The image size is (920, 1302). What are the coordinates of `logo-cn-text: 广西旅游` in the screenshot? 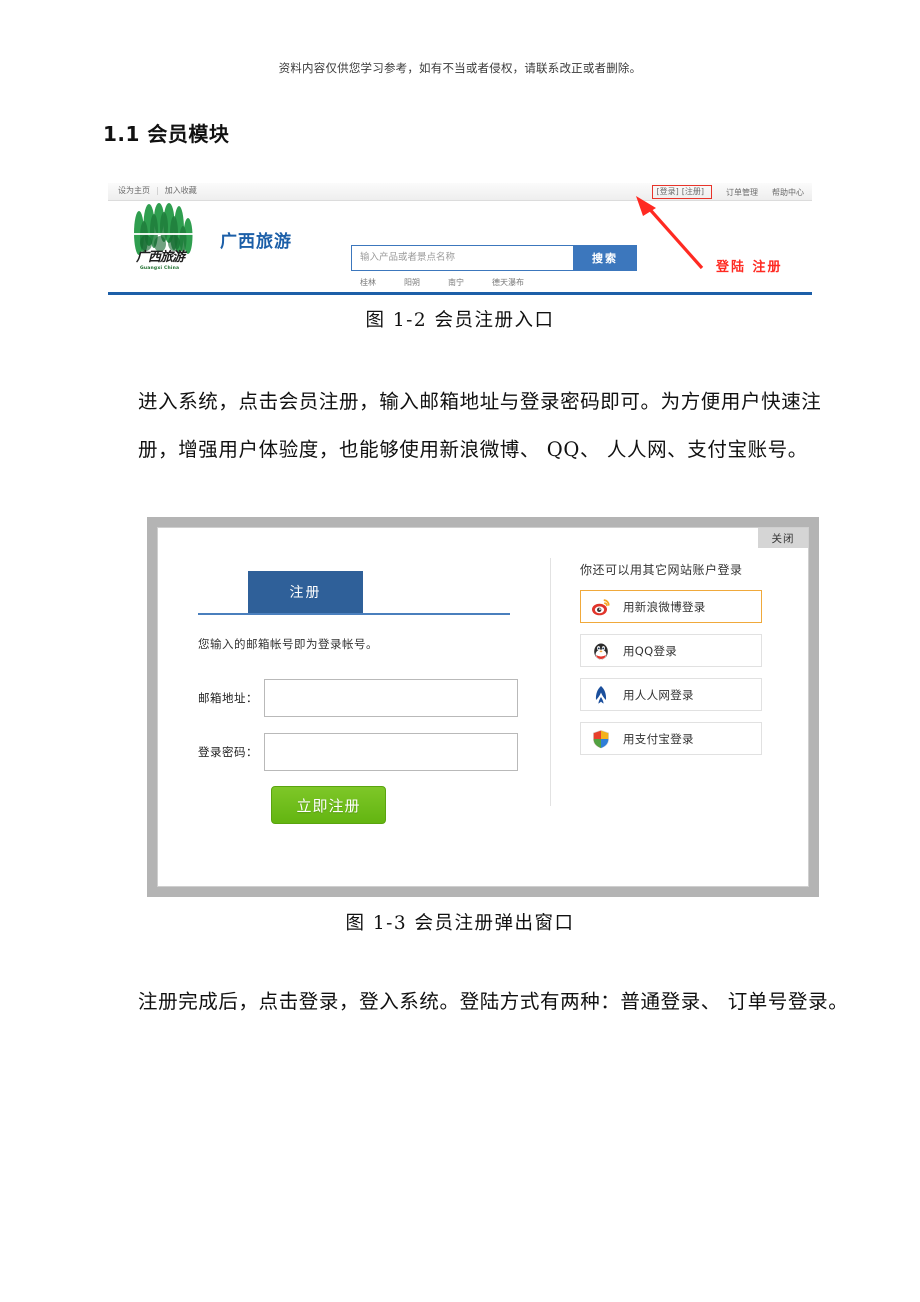 It's located at (160, 257).